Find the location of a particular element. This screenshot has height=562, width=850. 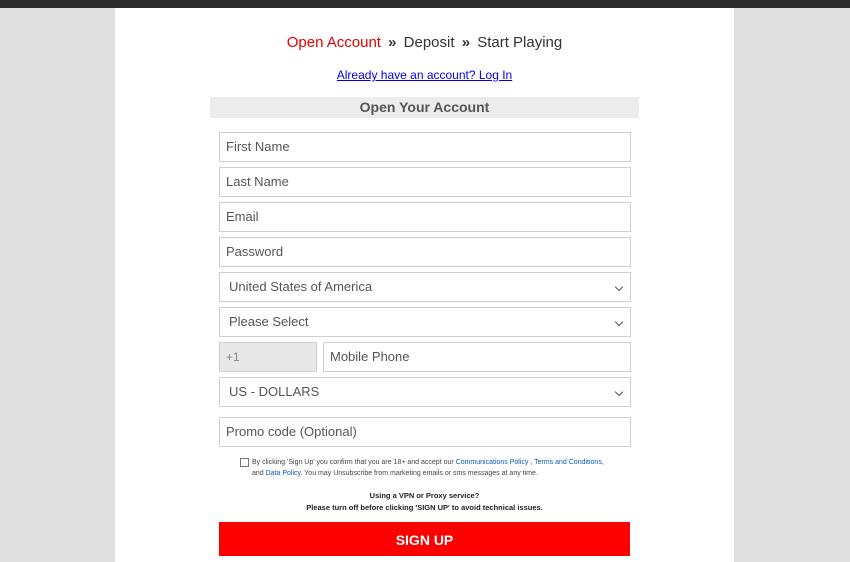

currency-select-value: US - DOLLARS is located at coordinates (274, 391).